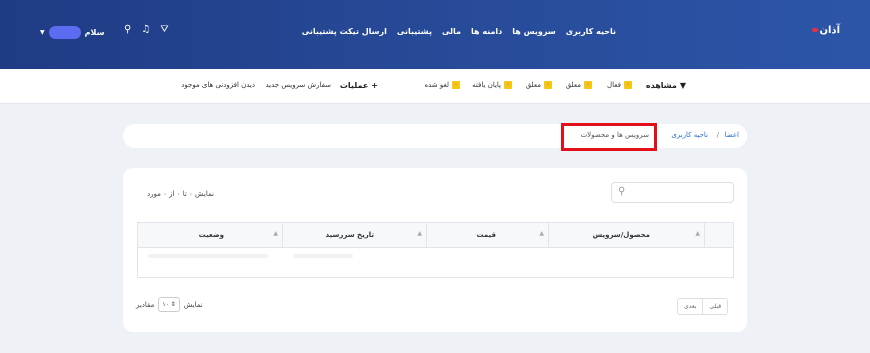 The height and width of the screenshot is (353, 870). I want to click on nav-services: سرویس ها, so click(533, 31).